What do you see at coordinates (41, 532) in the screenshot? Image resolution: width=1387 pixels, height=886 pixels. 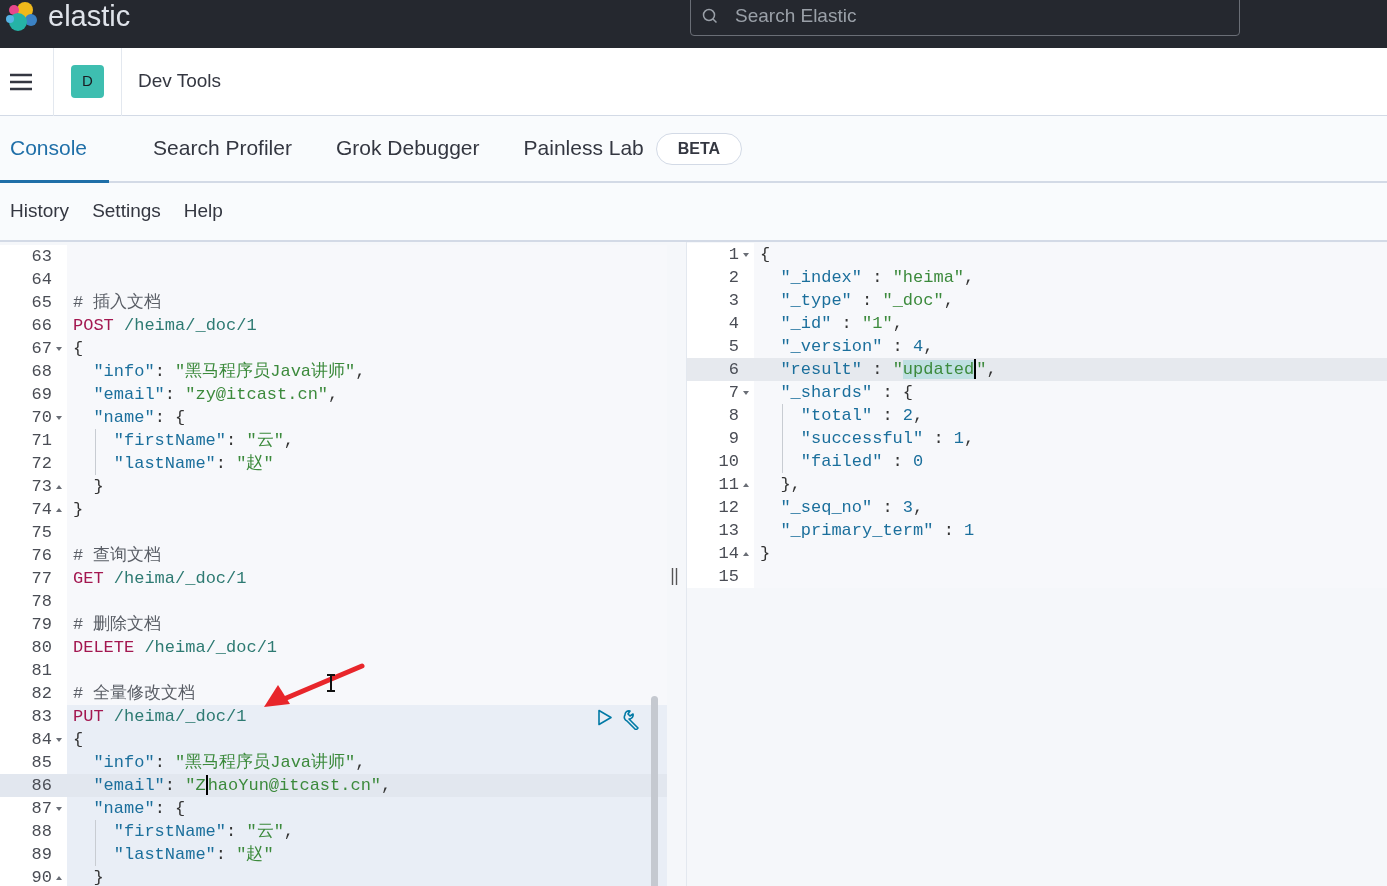 I see `line-number: 75` at bounding box center [41, 532].